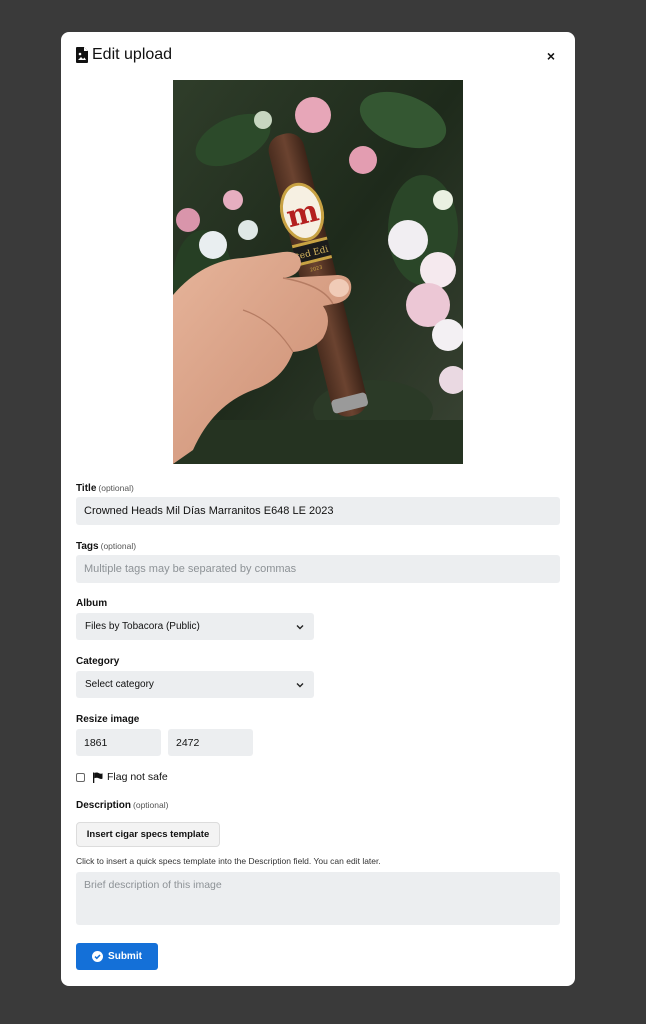  Describe the element at coordinates (195, 684) in the screenshot. I see `category-select: Select category` at that location.